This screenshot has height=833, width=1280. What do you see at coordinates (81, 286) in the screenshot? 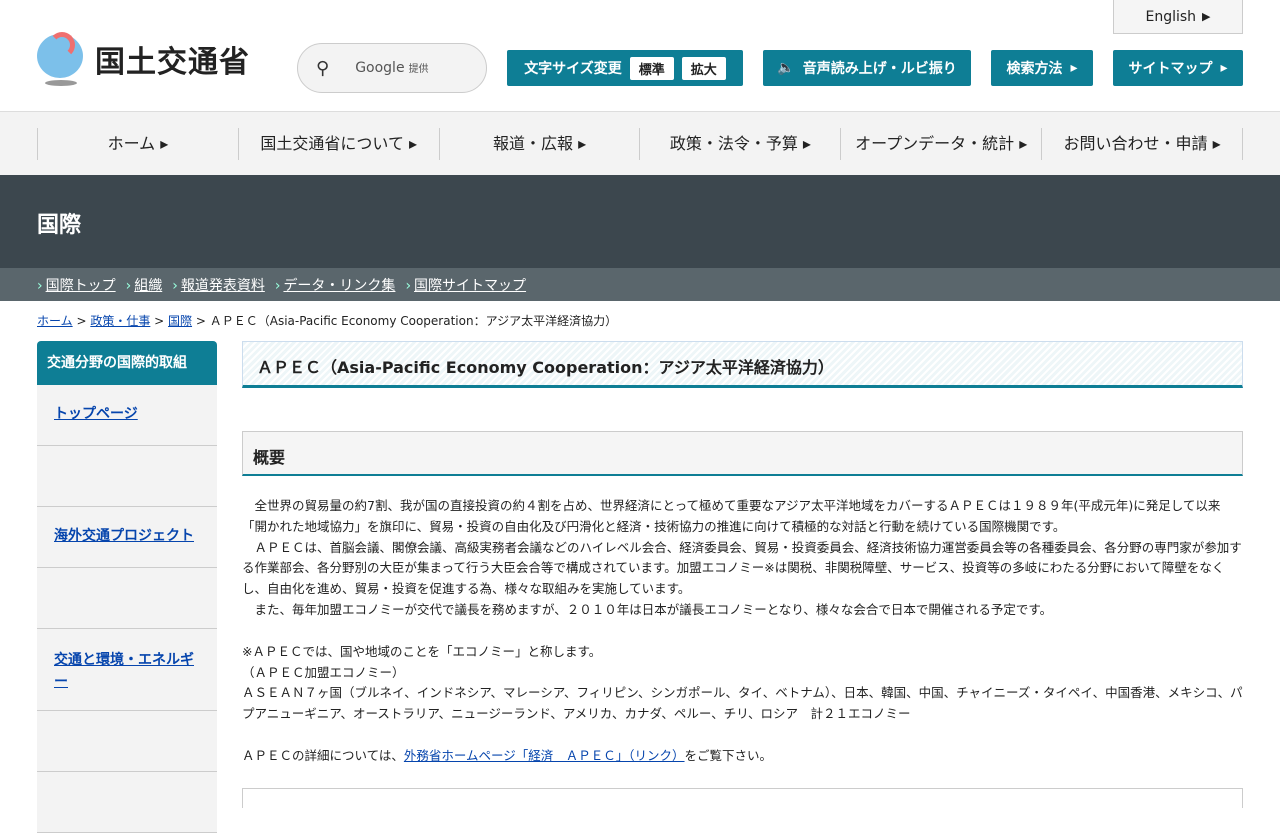
I see `subnav-top: 国際トップ` at bounding box center [81, 286].